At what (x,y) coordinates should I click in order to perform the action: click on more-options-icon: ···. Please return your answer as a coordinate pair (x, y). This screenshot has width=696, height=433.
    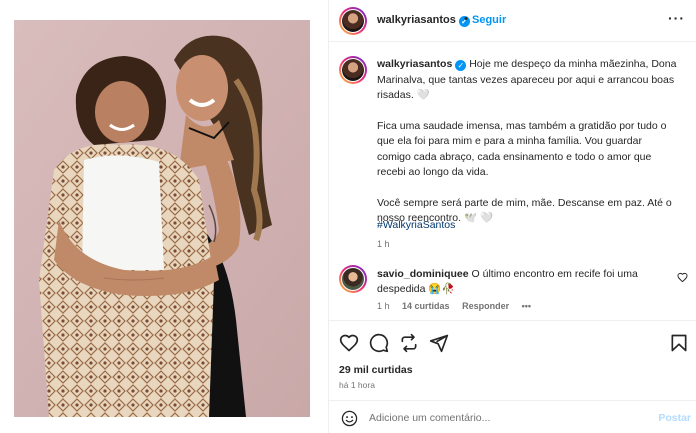
    Looking at the image, I should click on (676, 18).